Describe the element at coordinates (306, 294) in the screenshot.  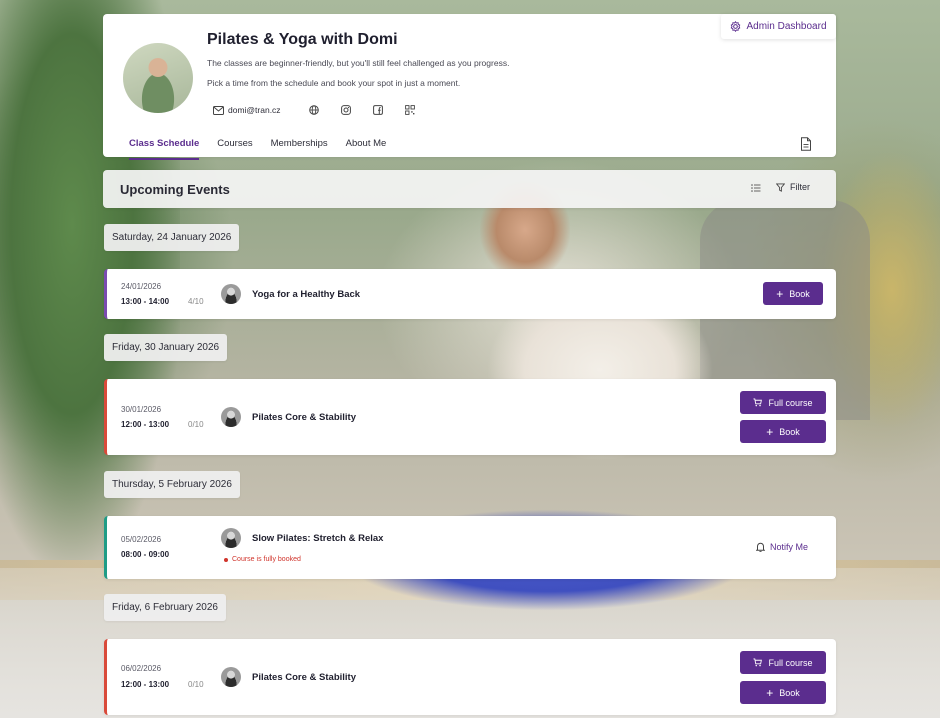
I see `event-title: Yoga for a Healthy Back` at that location.